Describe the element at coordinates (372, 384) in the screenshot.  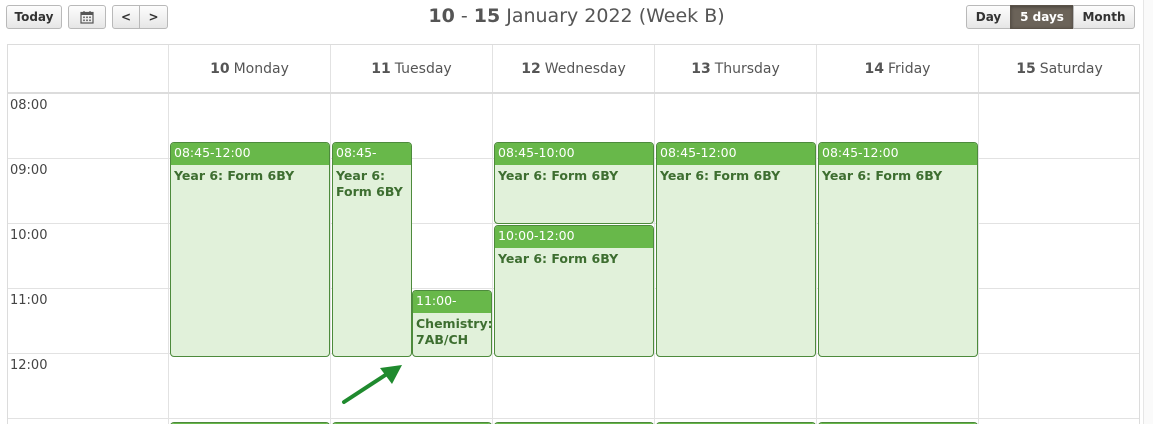
I see `pointer-arrow-icon` at that location.